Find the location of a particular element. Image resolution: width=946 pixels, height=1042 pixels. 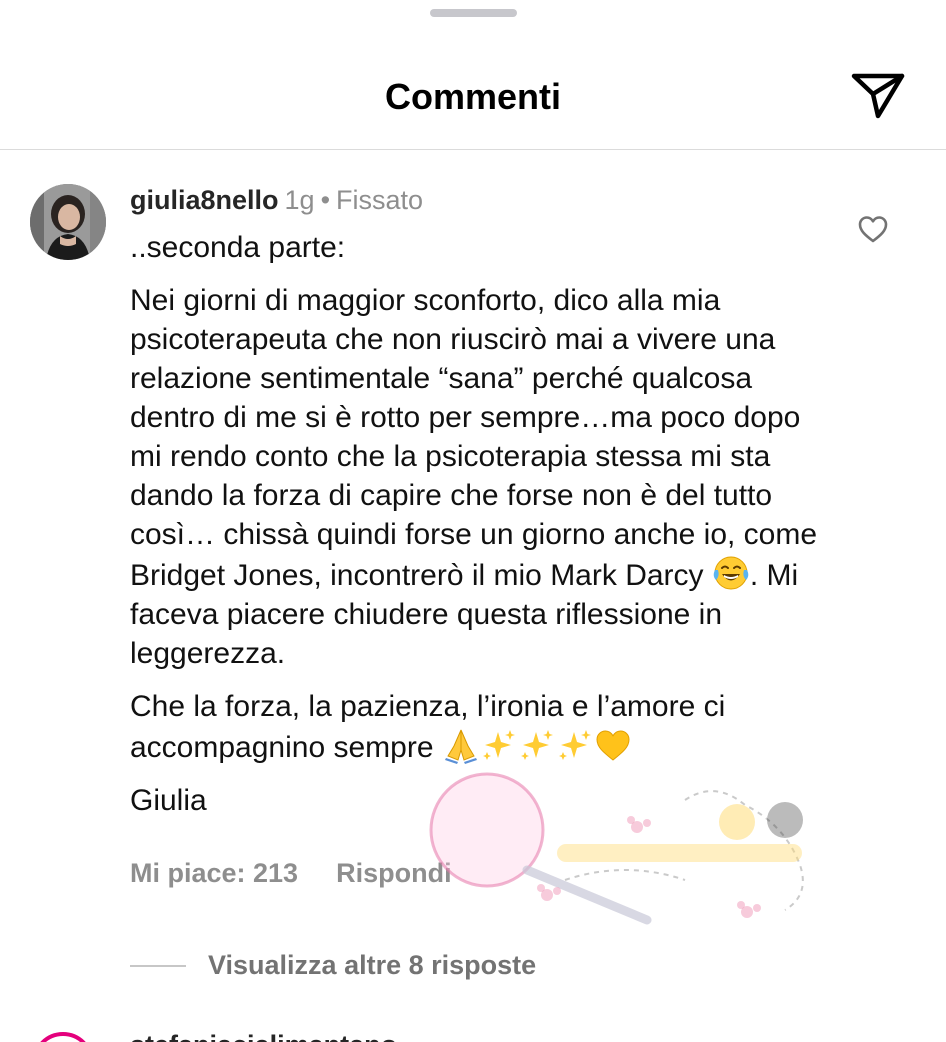

profile-photo is located at coordinates (68, 222).